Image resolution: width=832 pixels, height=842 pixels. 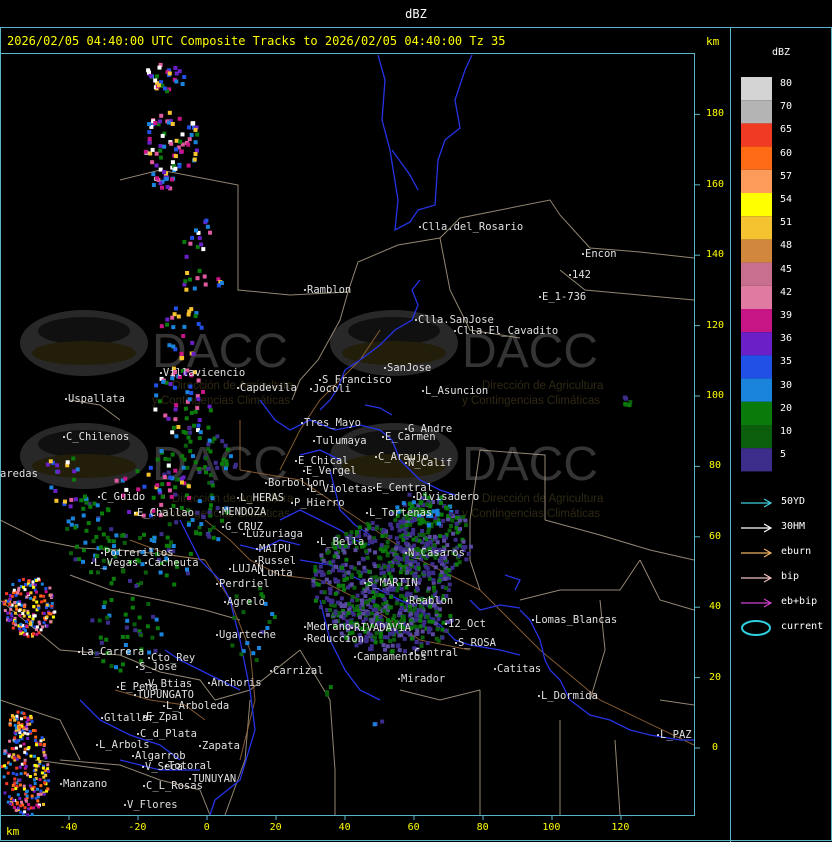 What do you see at coordinates (341, 489) in the screenshot?
I see `city-label: L_Violetas` at bounding box center [341, 489].